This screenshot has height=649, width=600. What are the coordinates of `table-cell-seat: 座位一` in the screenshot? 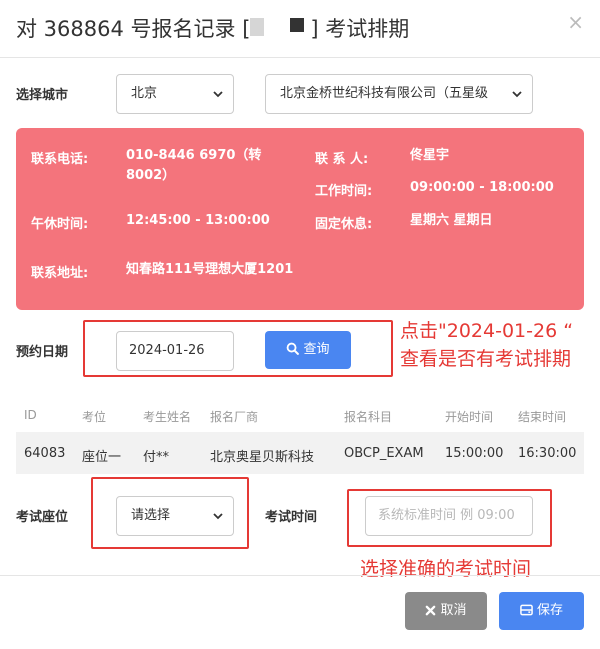 It's located at (102, 457).